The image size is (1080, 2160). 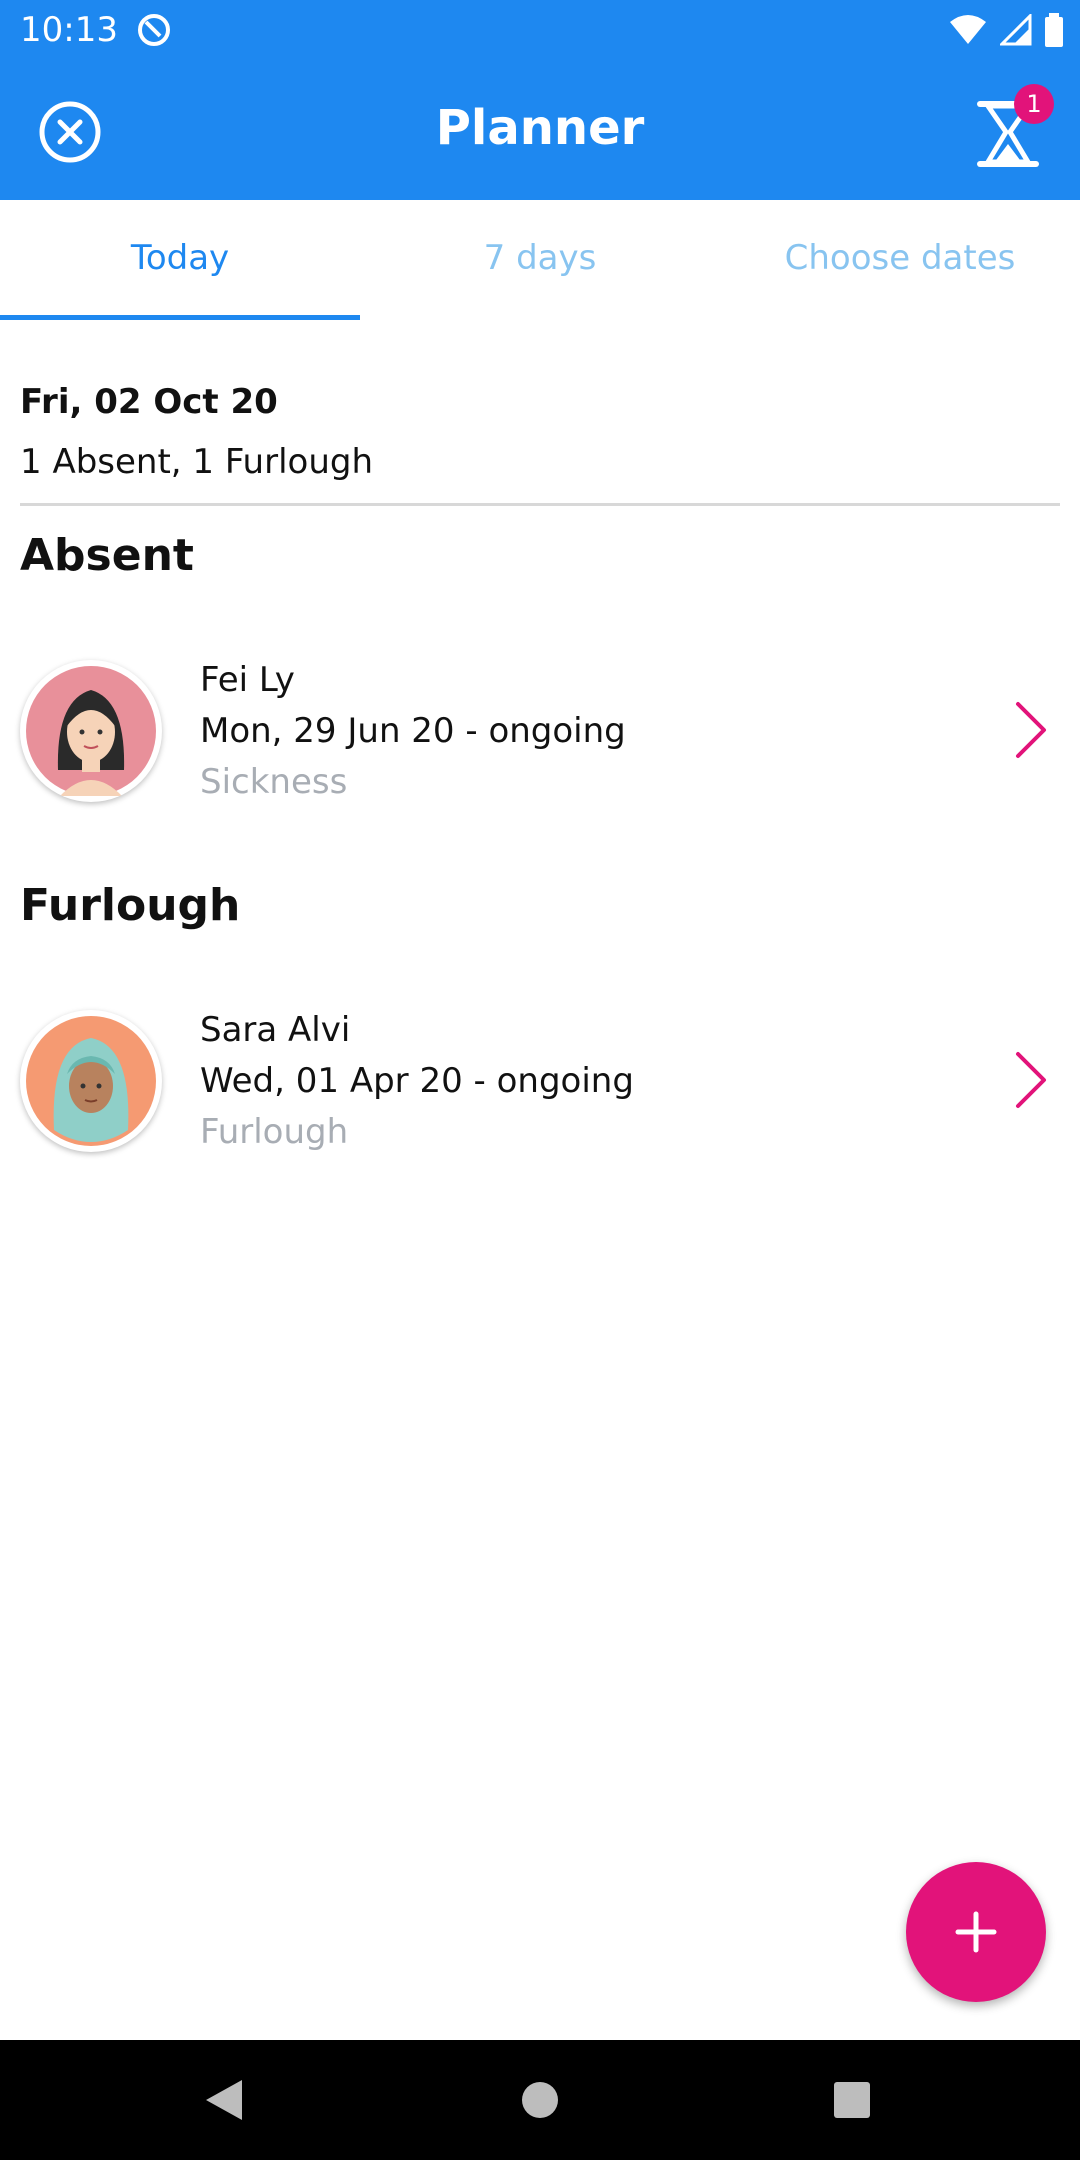 What do you see at coordinates (130, 905) in the screenshot?
I see `section-title-furlough: Furlough` at bounding box center [130, 905].